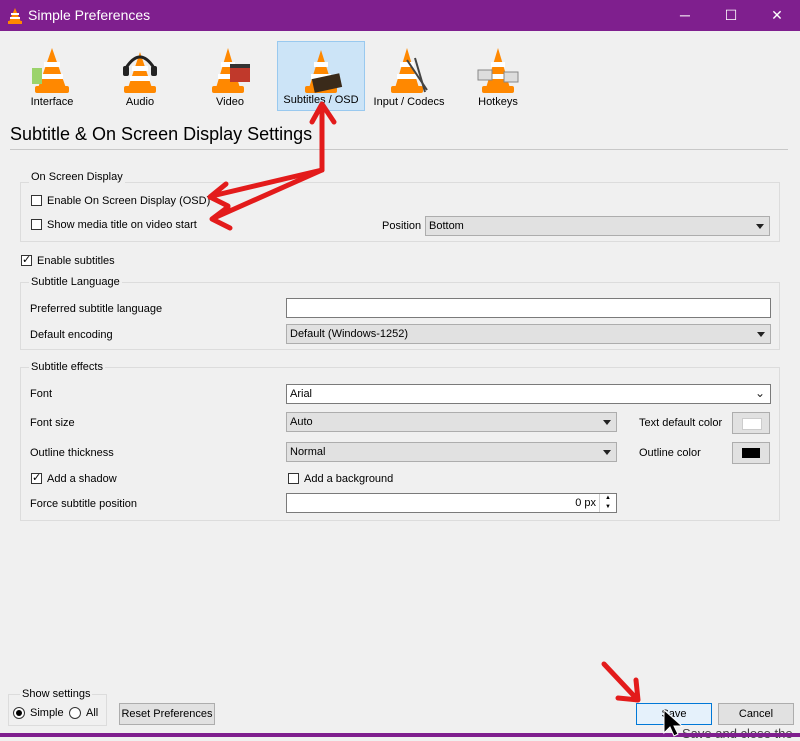  I want to click on category-video: Video, so click(230, 76).